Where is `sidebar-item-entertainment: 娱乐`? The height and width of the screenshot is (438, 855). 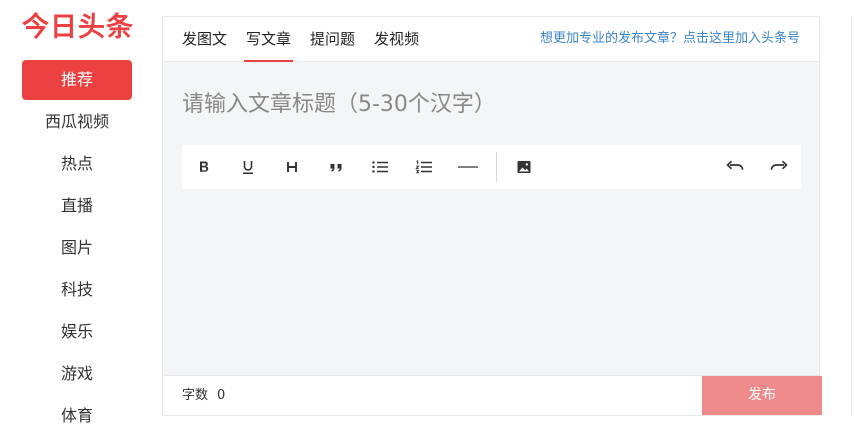 sidebar-item-entertainment: 娱乐 is located at coordinates (77, 332).